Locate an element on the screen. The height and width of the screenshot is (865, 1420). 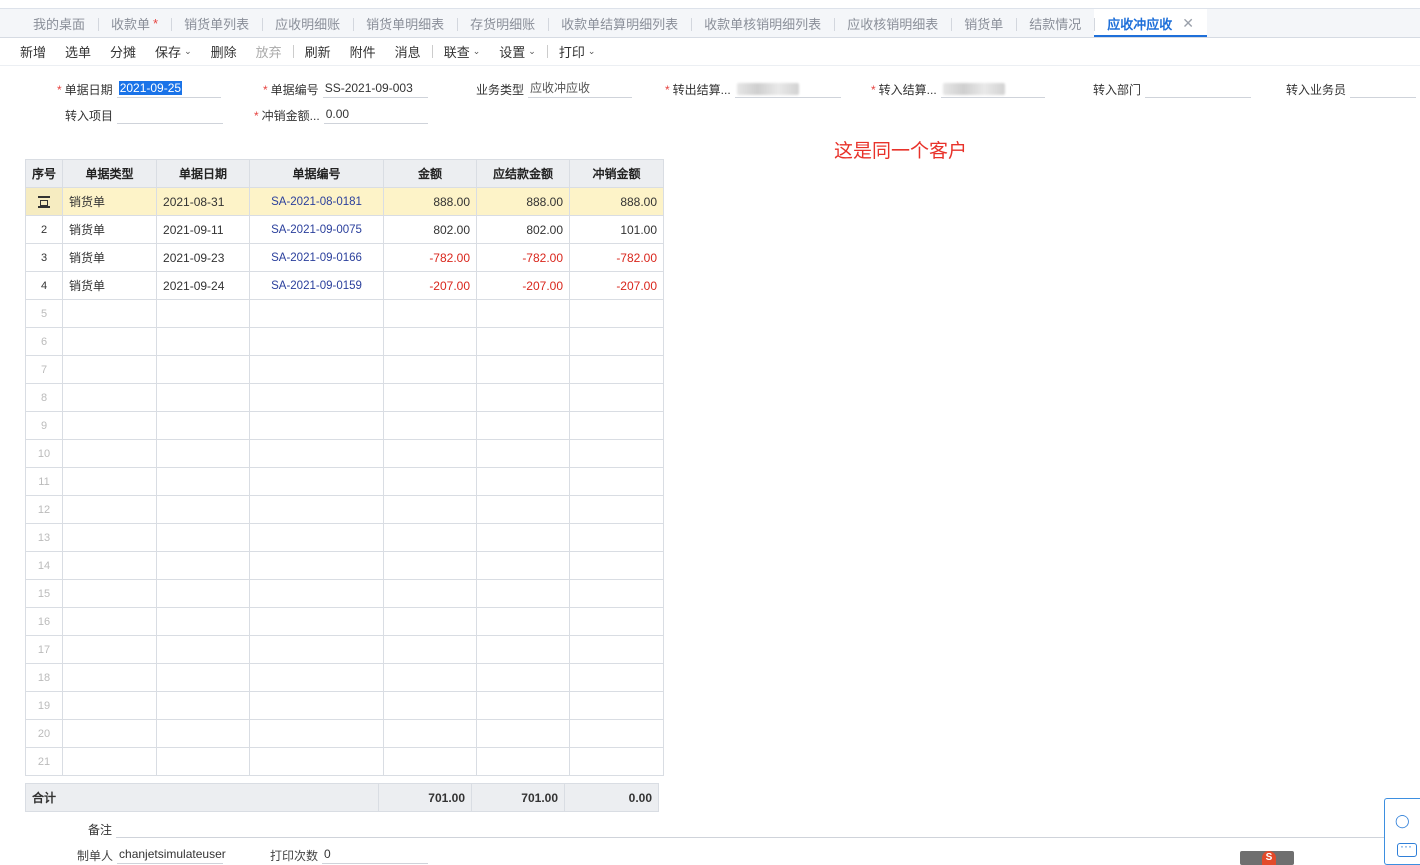
settings-button: 设置 ⌄ is located at coordinates (517, 51).